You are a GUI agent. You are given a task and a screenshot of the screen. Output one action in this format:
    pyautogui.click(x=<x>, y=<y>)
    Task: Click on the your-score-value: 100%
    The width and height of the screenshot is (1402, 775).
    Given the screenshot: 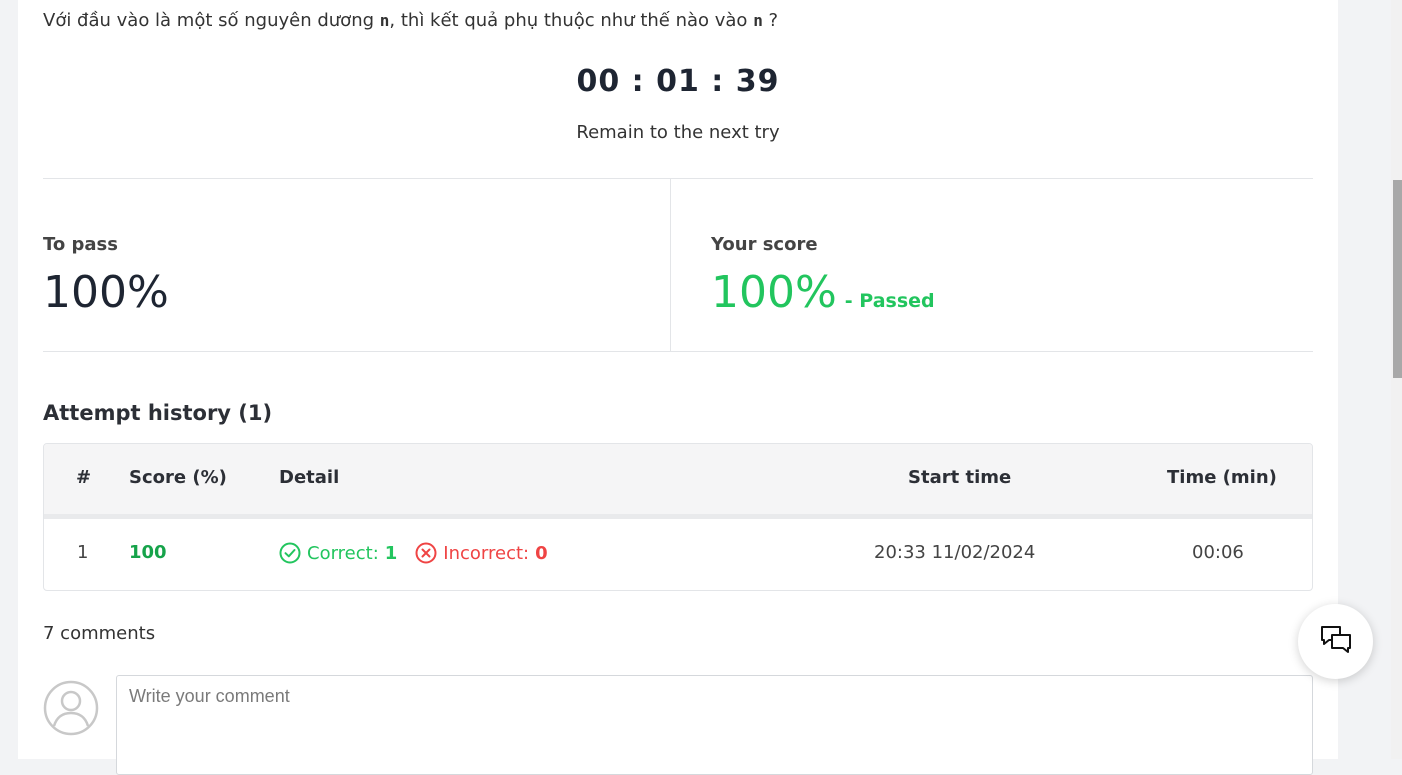 What is the action you would take?
    pyautogui.click(x=774, y=292)
    